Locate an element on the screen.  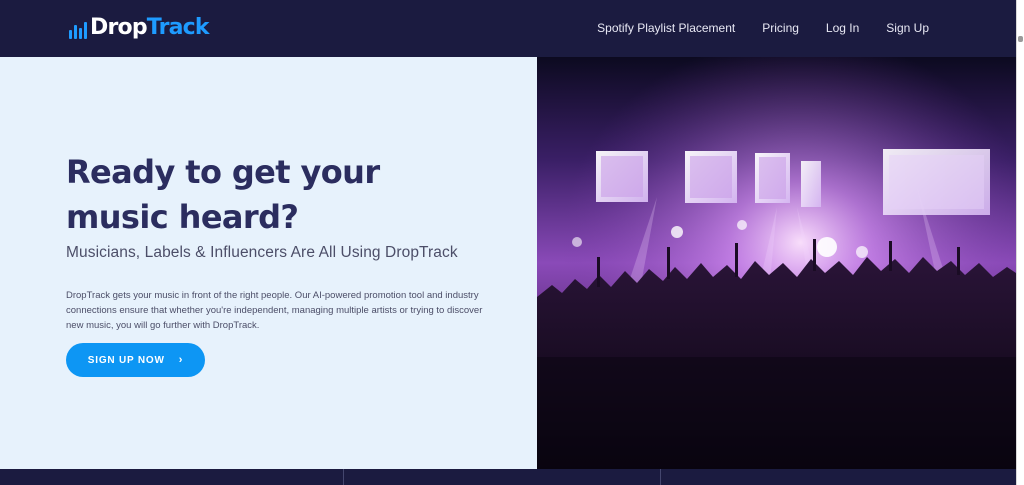
logo-wordmark: DropTrack is located at coordinates (150, 27).